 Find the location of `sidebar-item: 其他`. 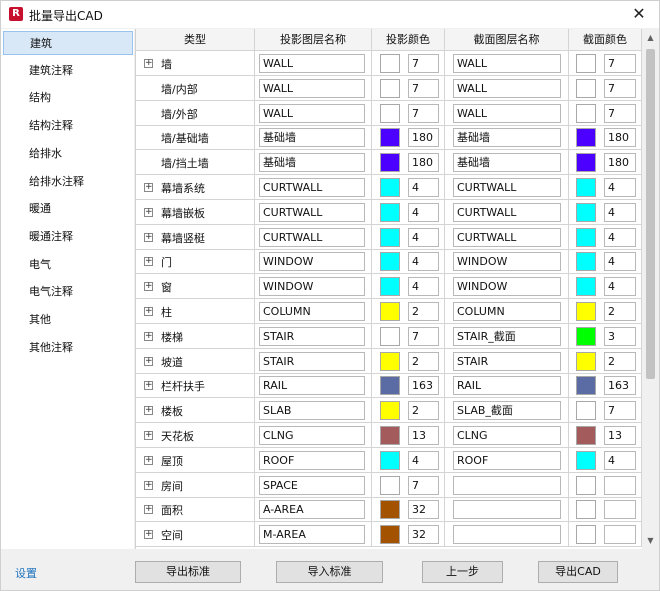

sidebar-item: 其他 is located at coordinates (68, 320).